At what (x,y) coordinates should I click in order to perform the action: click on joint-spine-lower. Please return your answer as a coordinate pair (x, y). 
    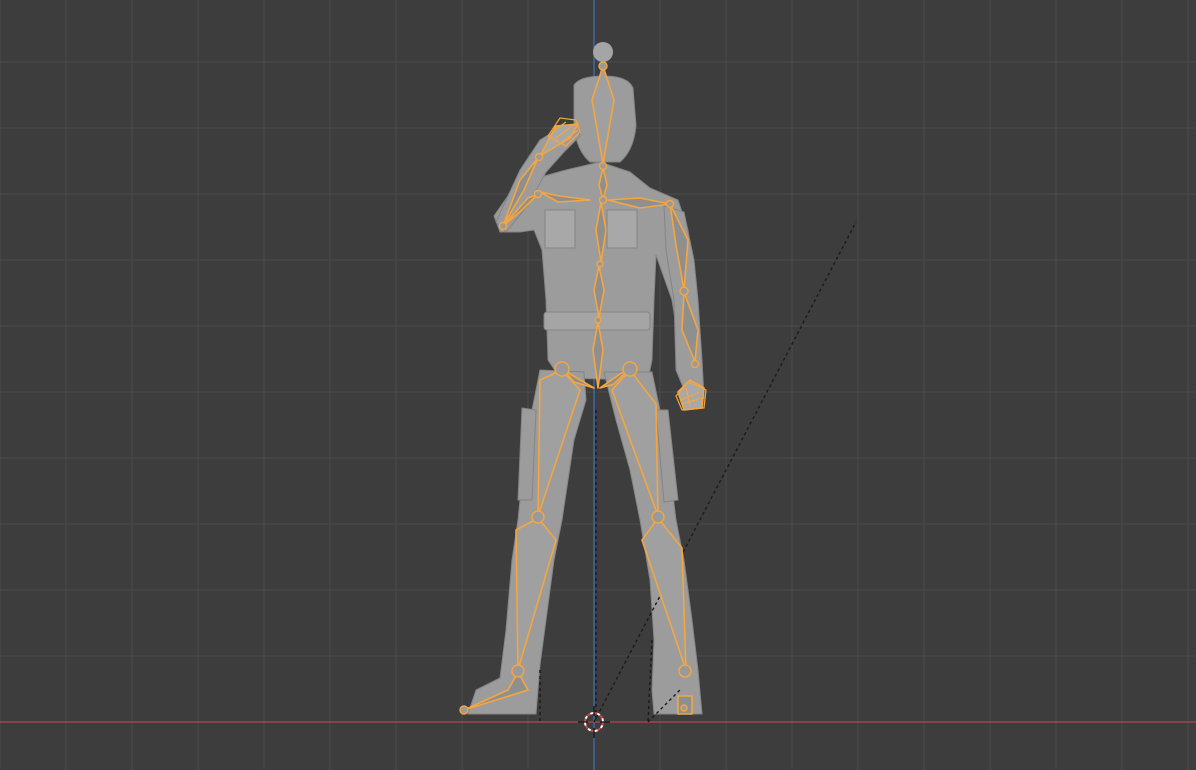
    Looking at the image, I should click on (598, 320).